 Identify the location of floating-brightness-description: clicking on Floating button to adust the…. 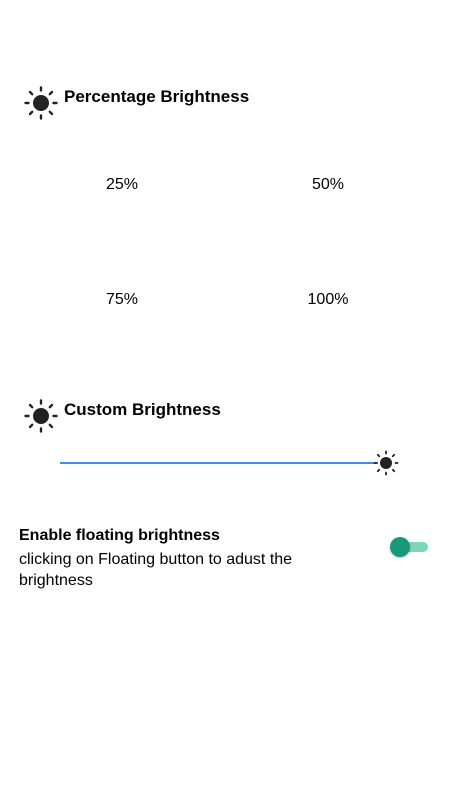
(156, 570).